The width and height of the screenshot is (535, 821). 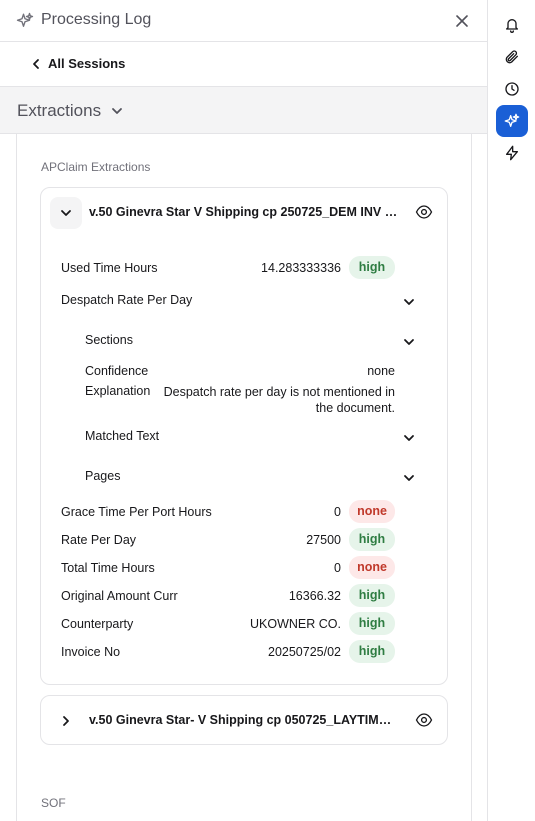 I want to click on field-row: Grace Time Per Port Hours 0 none, so click(x=229, y=512).